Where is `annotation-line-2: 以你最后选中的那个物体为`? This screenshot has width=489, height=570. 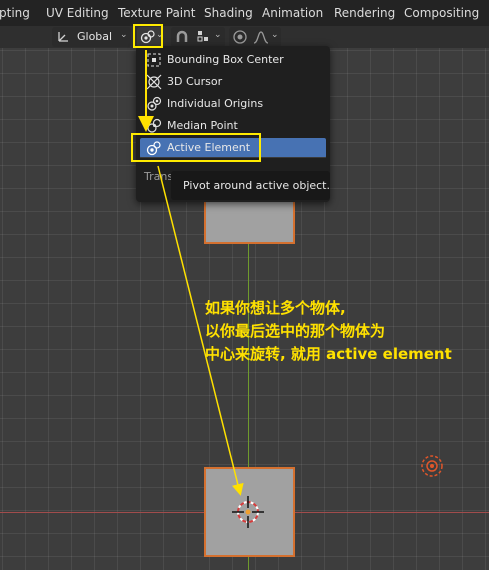 annotation-line-2: 以你最后选中的那个物体为 is located at coordinates (295, 331).